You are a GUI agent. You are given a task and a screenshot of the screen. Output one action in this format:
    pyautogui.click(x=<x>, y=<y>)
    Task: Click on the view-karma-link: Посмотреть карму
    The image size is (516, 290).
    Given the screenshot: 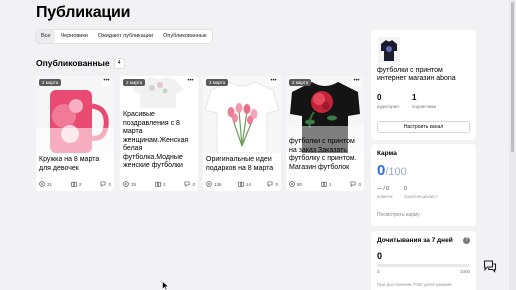 What is the action you would take?
    pyautogui.click(x=398, y=215)
    